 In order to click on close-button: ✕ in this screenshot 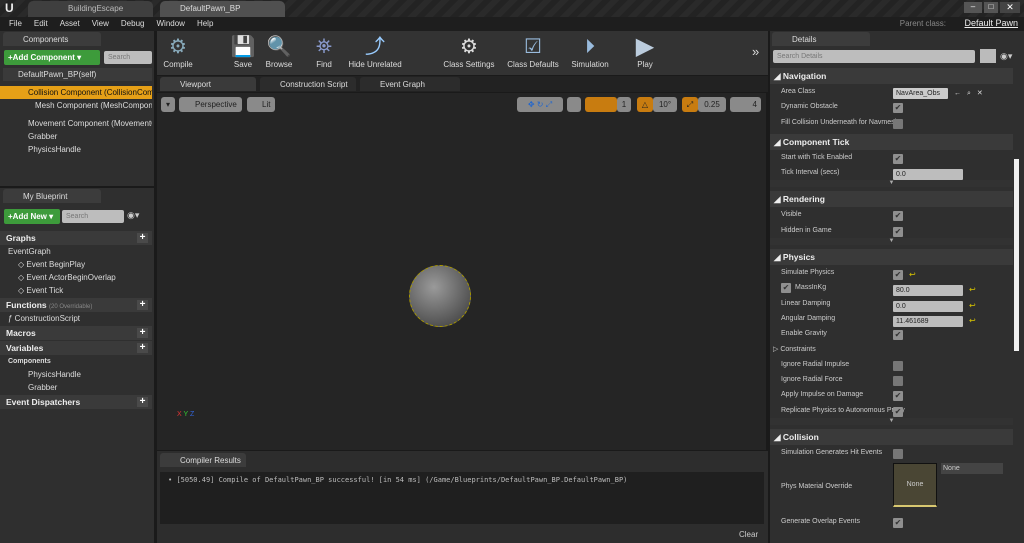, I will do `click(1010, 7)`.